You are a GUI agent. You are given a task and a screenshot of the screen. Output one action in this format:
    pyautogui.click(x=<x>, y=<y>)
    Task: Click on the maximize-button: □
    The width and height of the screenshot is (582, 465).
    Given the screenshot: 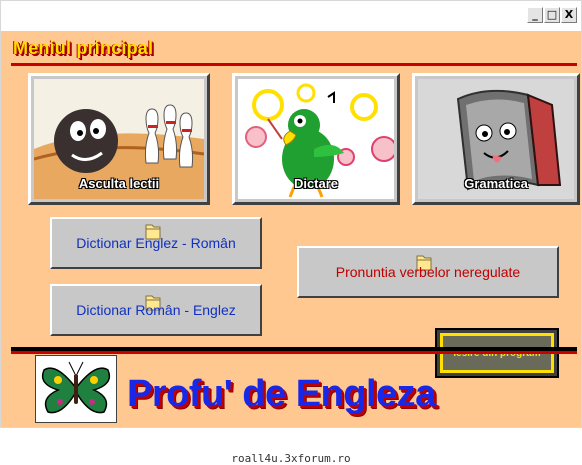 What is the action you would take?
    pyautogui.click(x=552, y=15)
    